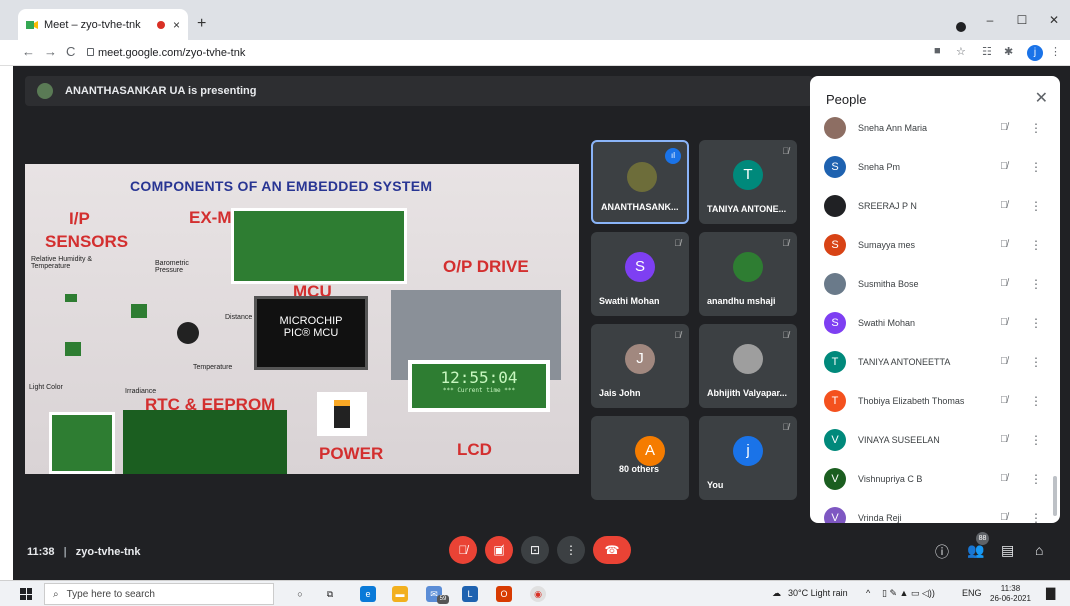 The width and height of the screenshot is (1070, 606). I want to click on chat-icon: ▤, so click(1007, 550).